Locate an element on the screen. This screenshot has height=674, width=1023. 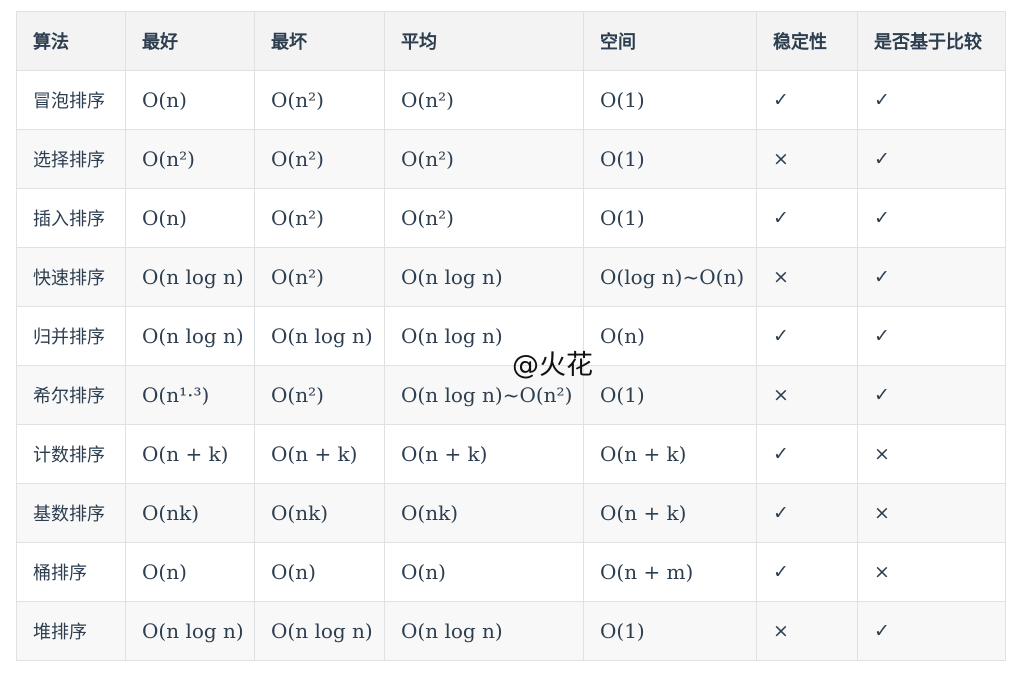
algorithm-name: 桶排序 is located at coordinates (71, 572).